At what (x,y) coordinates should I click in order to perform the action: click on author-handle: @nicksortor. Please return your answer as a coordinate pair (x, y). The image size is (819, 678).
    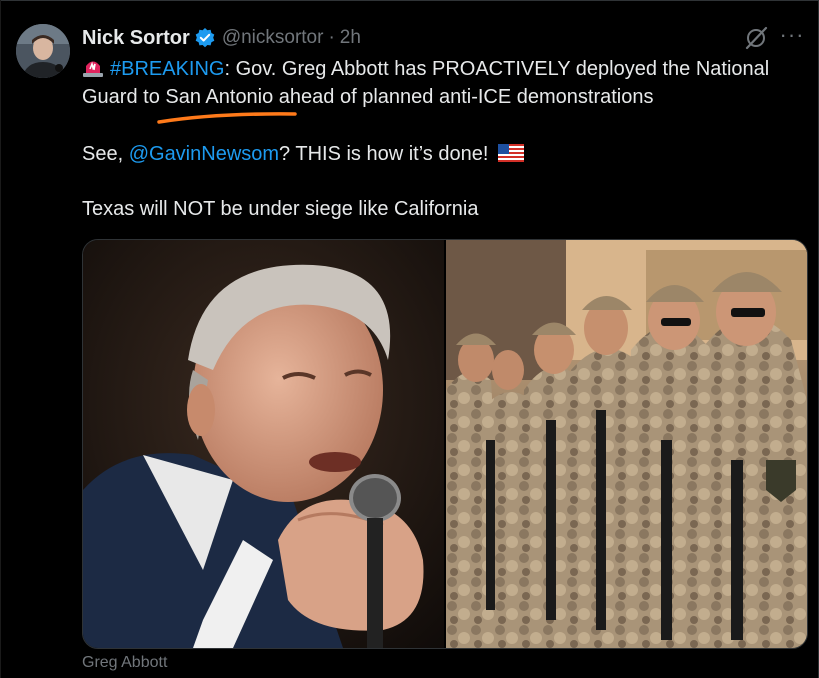
    Looking at the image, I should click on (273, 38).